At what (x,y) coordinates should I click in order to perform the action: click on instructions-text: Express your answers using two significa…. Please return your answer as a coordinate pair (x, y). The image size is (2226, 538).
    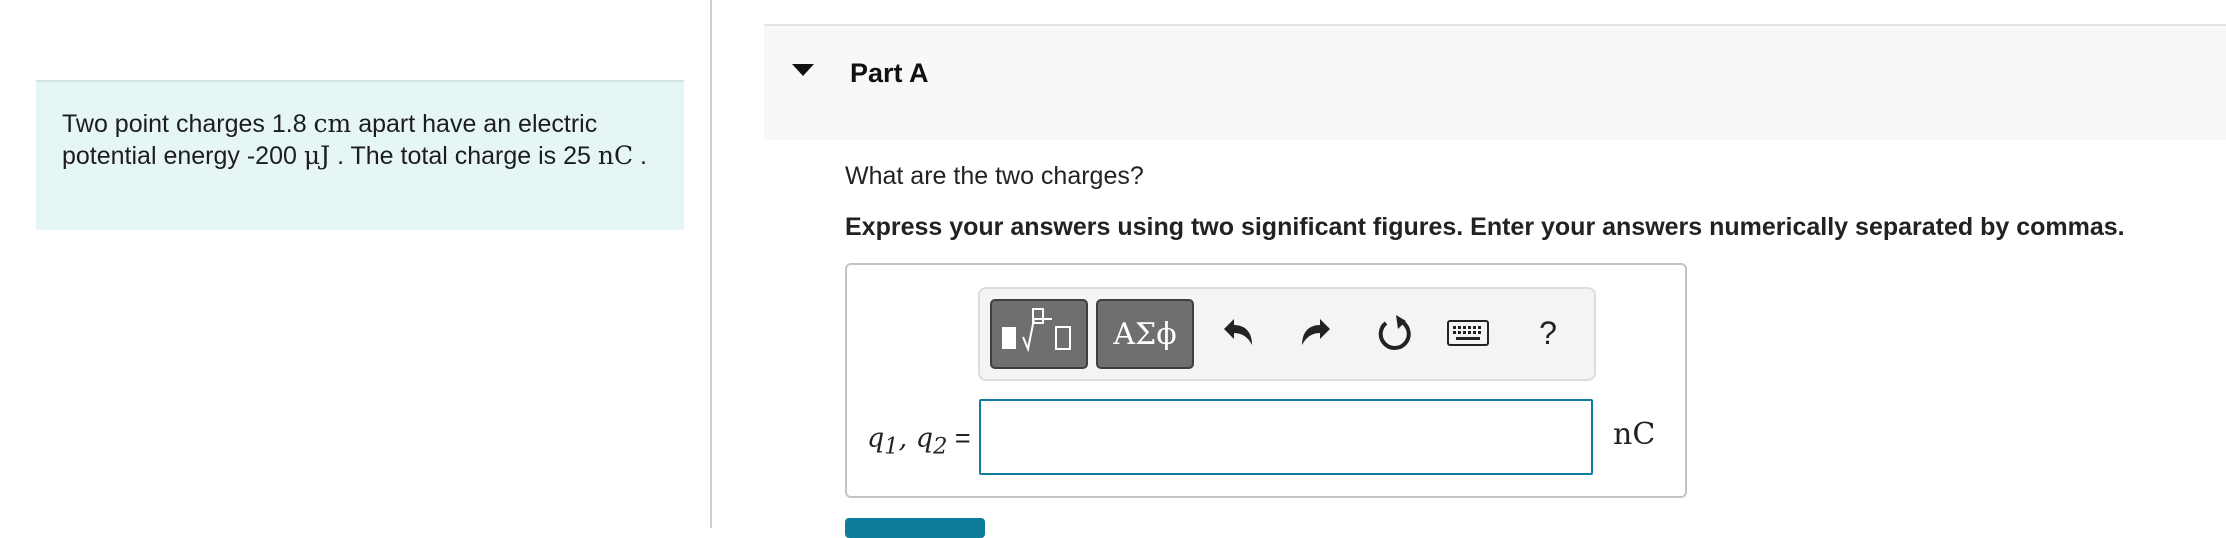
    Looking at the image, I should click on (1485, 227).